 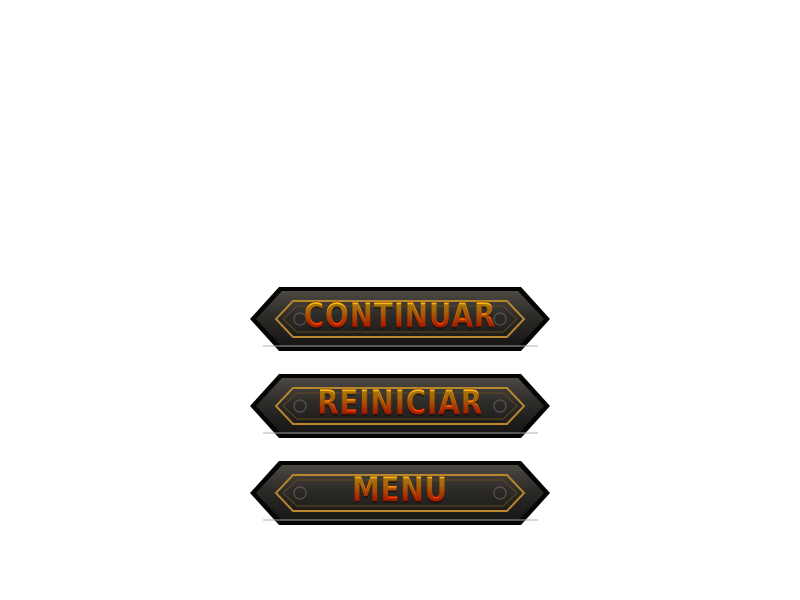 I want to click on continue-button: CONTINUAR, so click(x=400, y=320).